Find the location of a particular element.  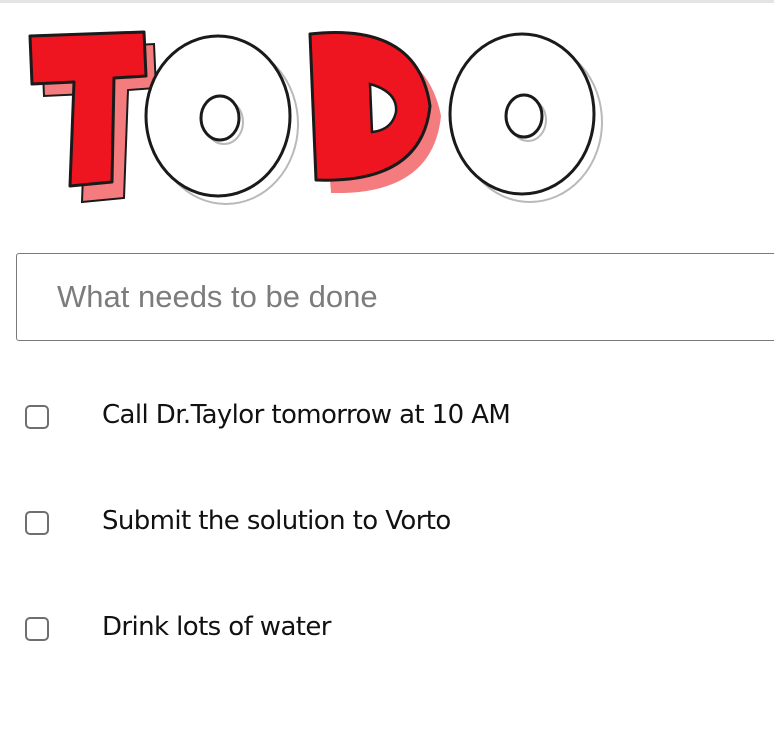

new-todo-input is located at coordinates (395, 297).